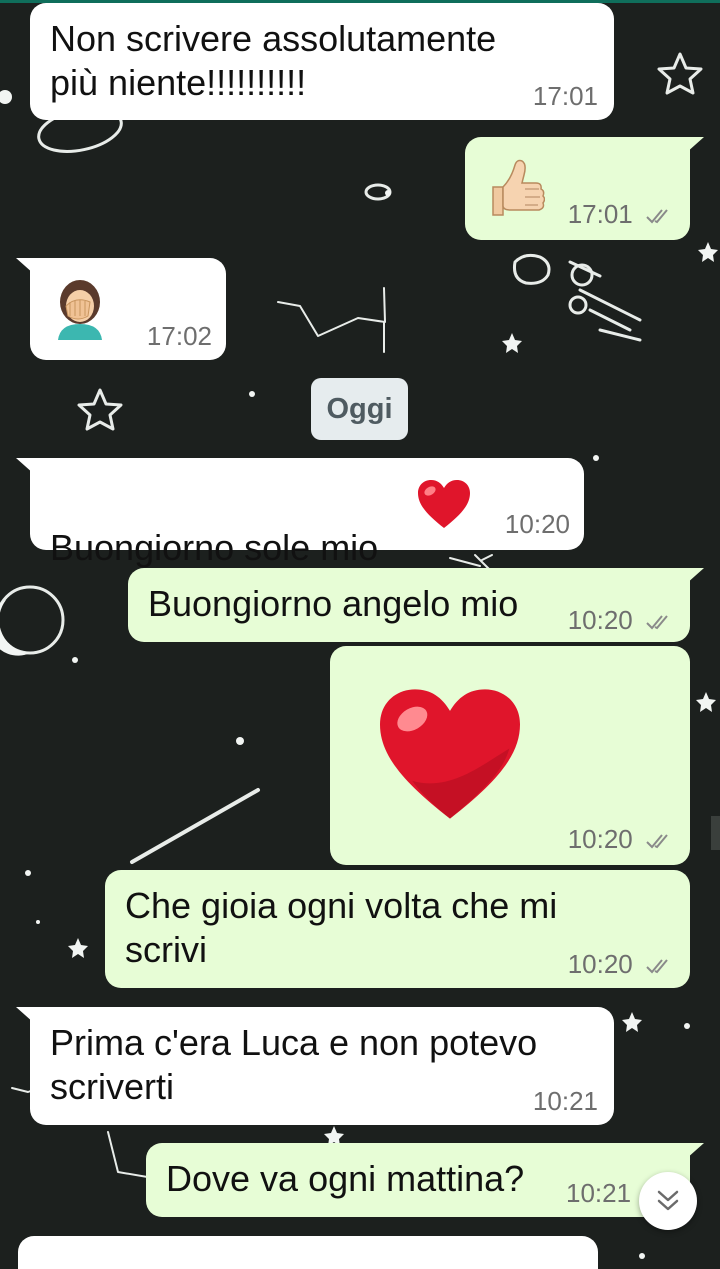  What do you see at coordinates (333, 603) in the screenshot?
I see `message-text: Buongiorno angelo mio` at bounding box center [333, 603].